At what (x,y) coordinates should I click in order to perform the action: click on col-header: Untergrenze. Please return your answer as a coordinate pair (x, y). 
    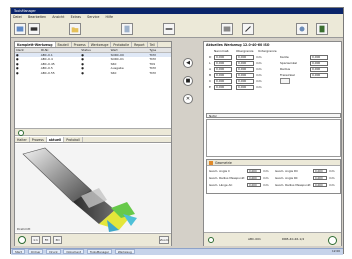
    Looking at the image, I should click on (267, 51).